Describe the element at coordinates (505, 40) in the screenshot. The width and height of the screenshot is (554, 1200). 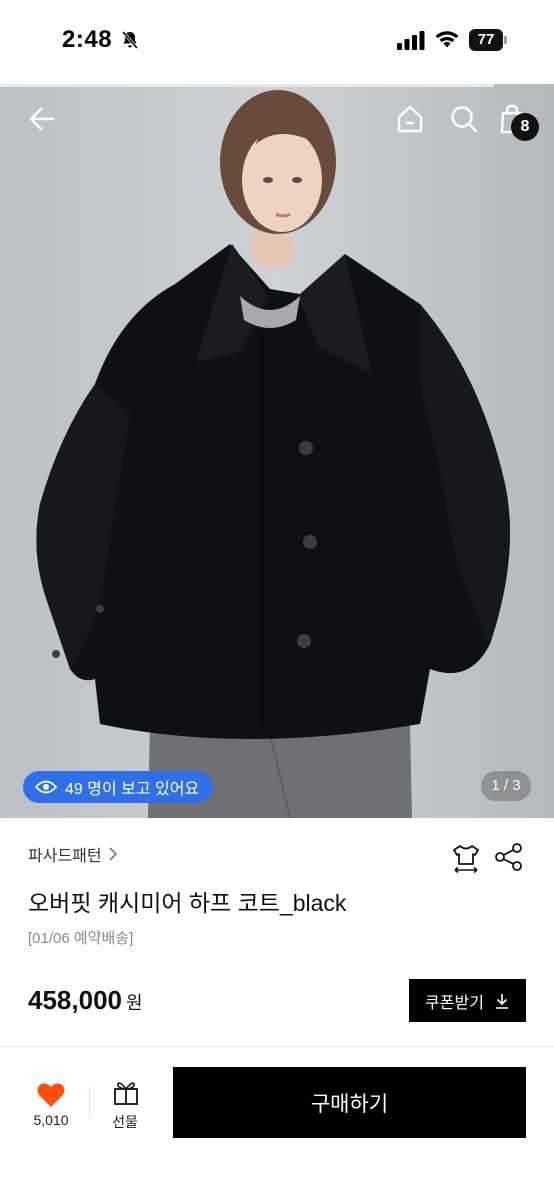
I see `battery-tip` at that location.